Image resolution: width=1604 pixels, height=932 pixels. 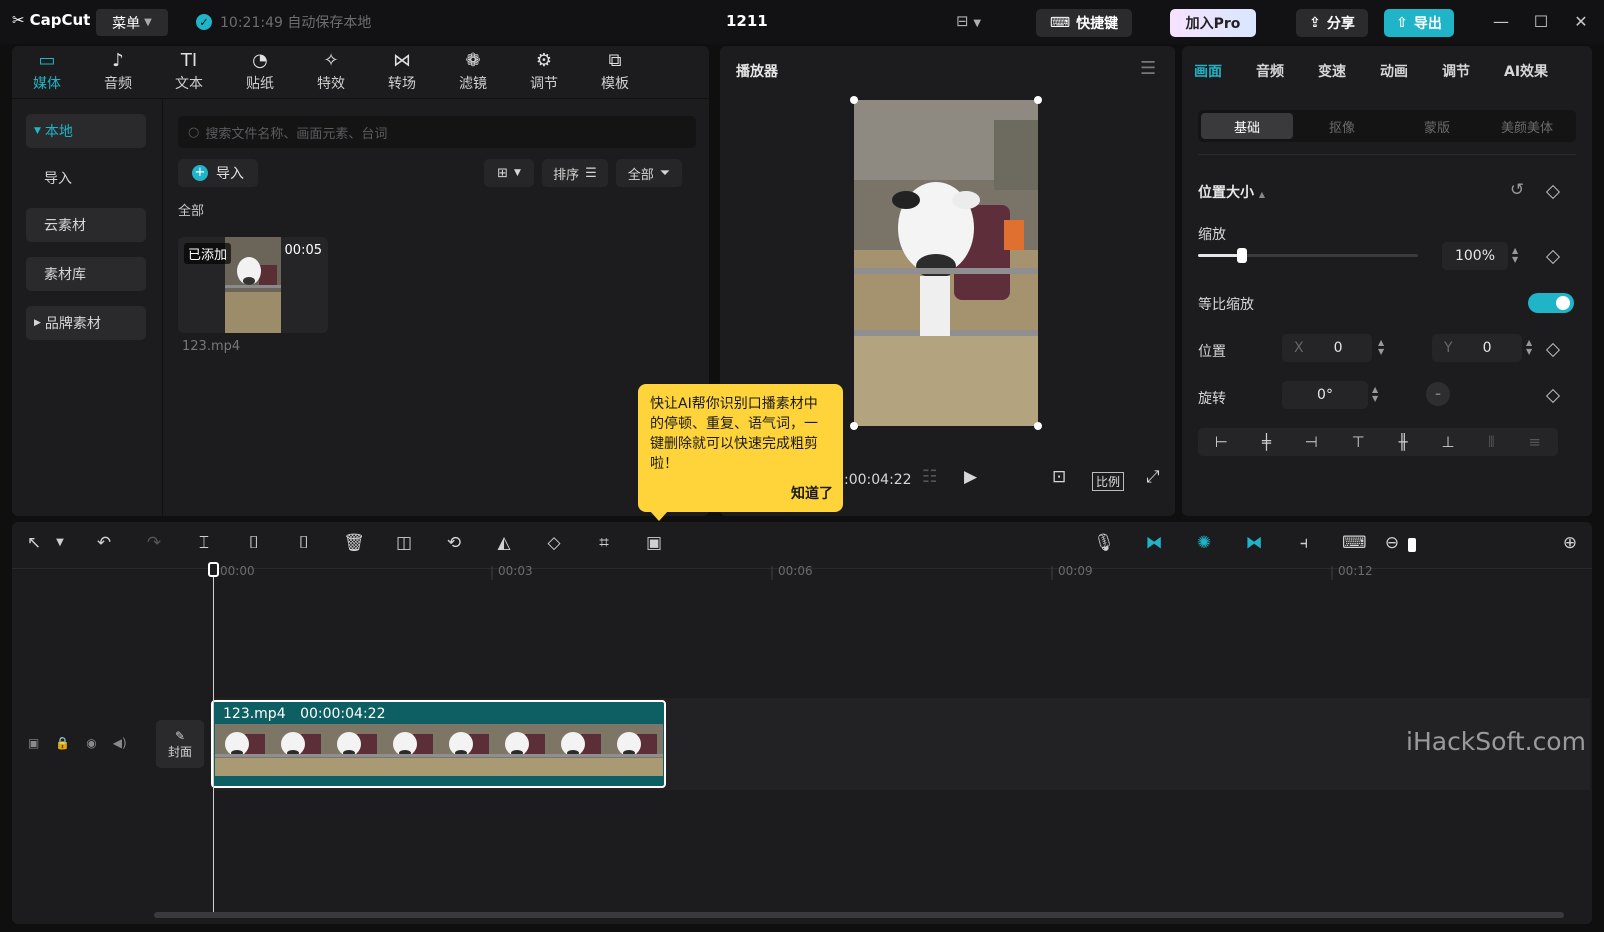 What do you see at coordinates (402, 72) in the screenshot?
I see `tab-transition: ⋈ 转场` at bounding box center [402, 72].